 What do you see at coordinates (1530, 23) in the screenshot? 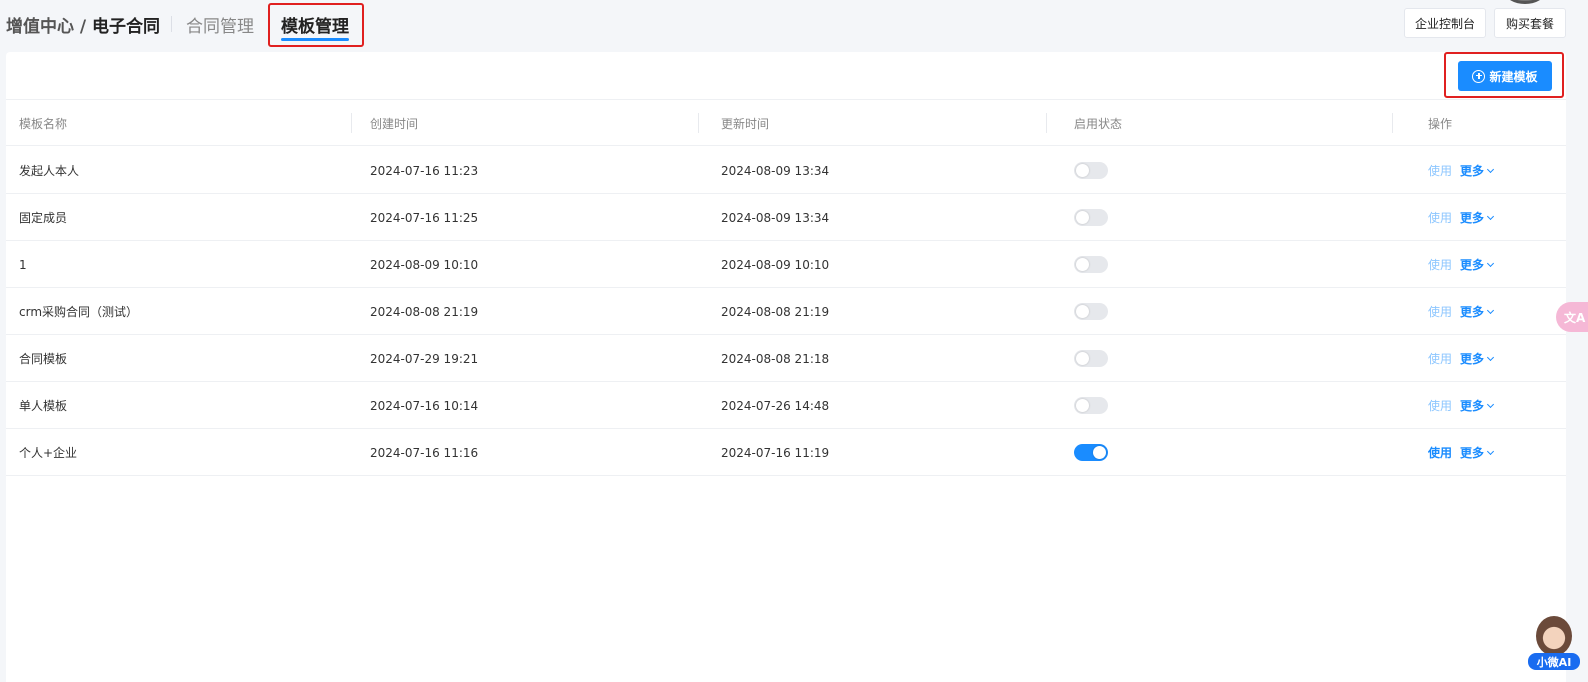
I see `buy-package-button: 购买套餐` at bounding box center [1530, 23].